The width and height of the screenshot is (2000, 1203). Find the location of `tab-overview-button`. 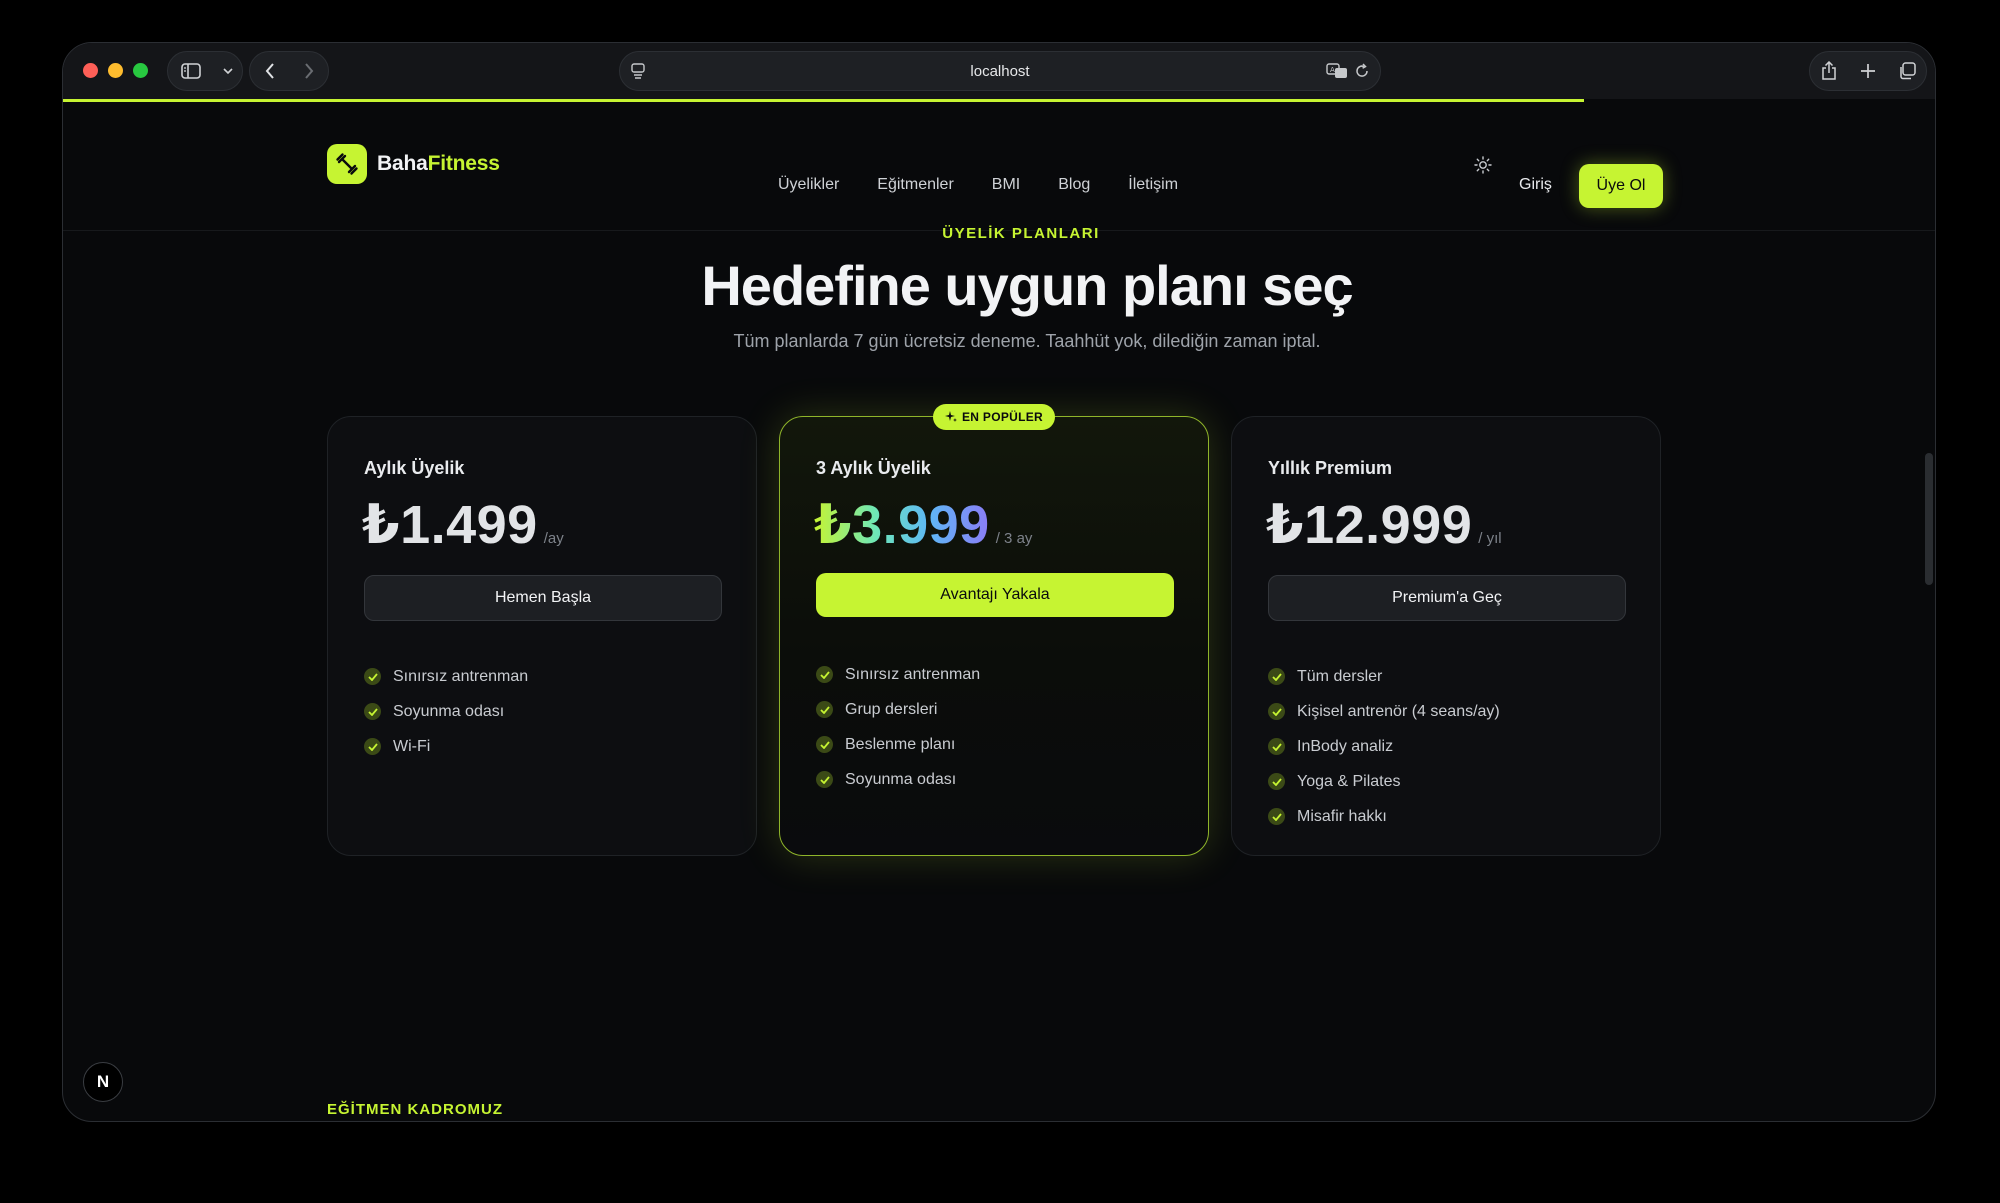

tab-overview-button is located at coordinates (1907, 71).